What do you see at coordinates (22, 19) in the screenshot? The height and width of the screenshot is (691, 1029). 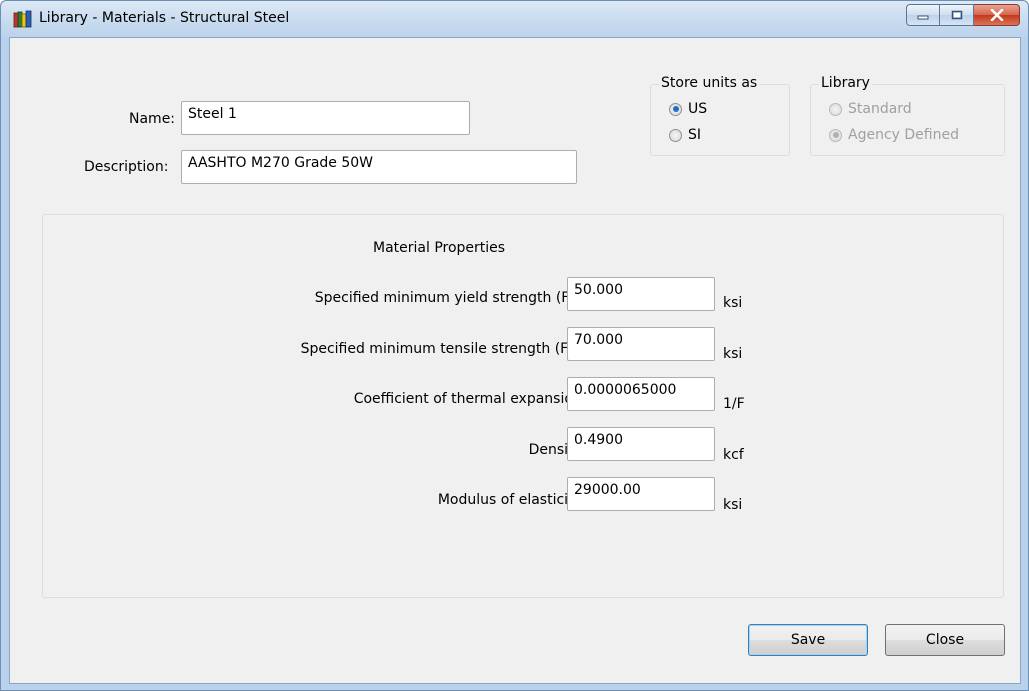 I see `books-icon` at bounding box center [22, 19].